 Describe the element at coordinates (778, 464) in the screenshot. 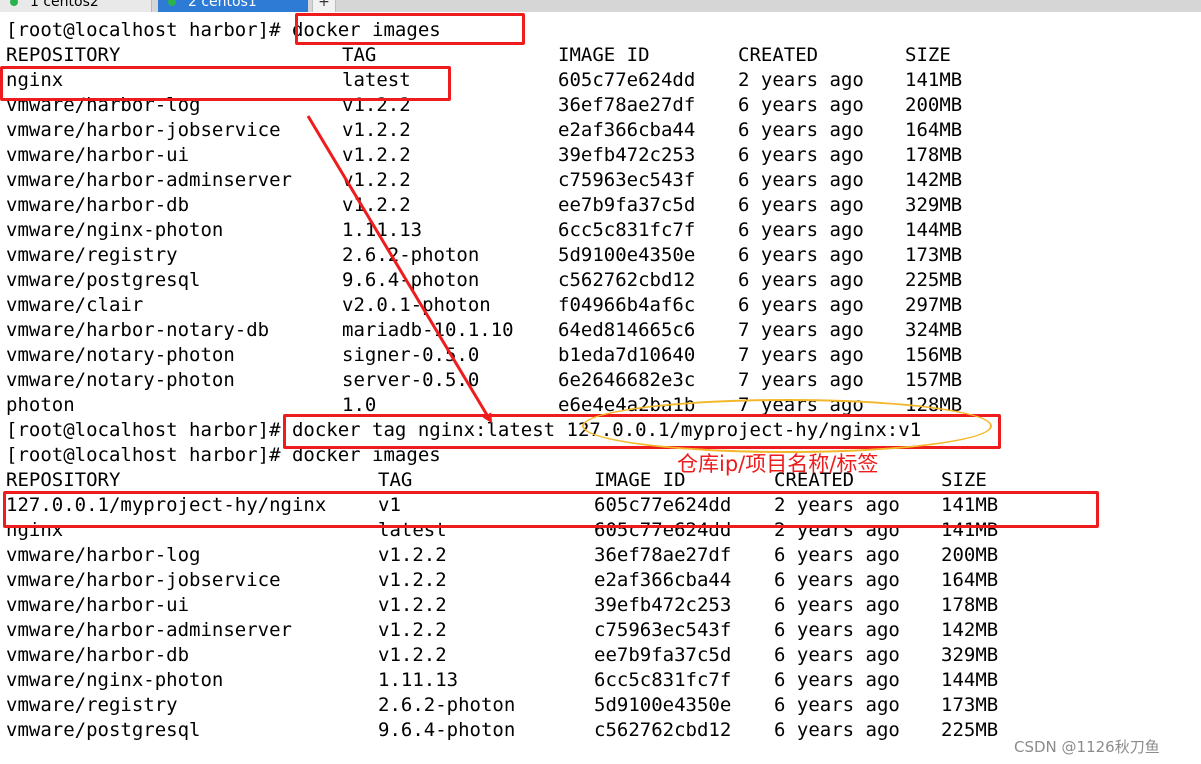

I see `annotation-note: 仓库ip/项目名称/标签` at that location.